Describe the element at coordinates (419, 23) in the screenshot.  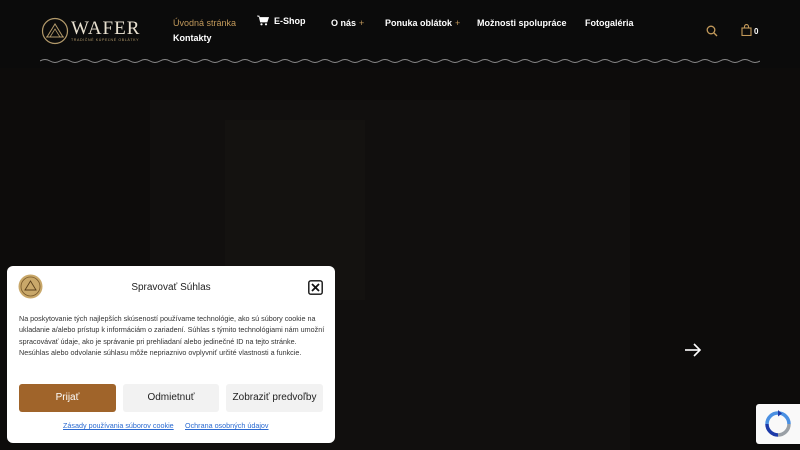
I see `nav-wafer-offer-label: Ponuka oblátok` at that location.